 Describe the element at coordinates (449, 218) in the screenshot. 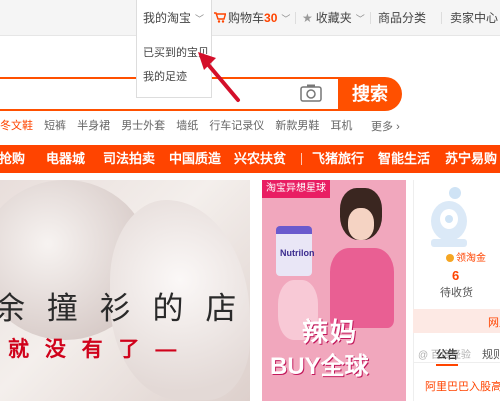

I see `avatar` at that location.